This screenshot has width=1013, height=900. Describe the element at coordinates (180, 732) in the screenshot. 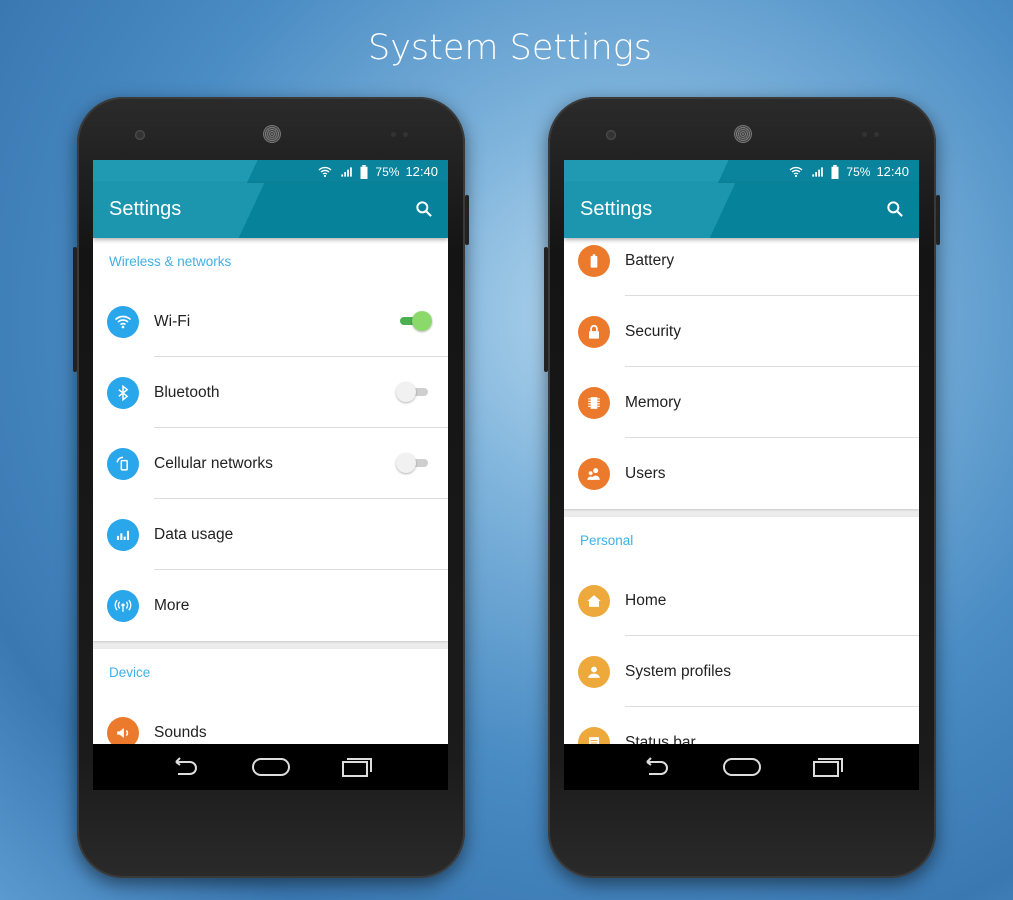

I see `settings-item-label: Sounds` at that location.